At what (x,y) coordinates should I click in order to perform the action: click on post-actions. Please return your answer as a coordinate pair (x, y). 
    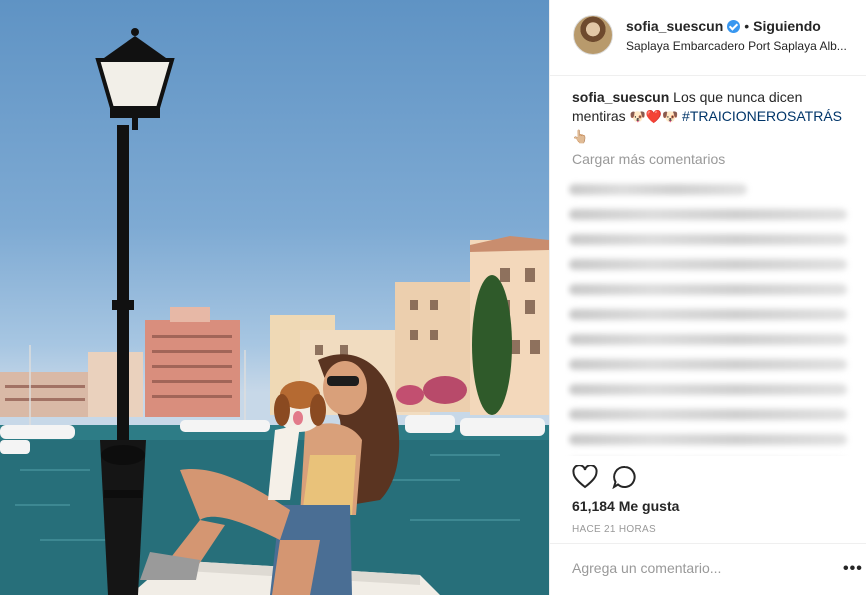
    Looking at the image, I should click on (605, 477).